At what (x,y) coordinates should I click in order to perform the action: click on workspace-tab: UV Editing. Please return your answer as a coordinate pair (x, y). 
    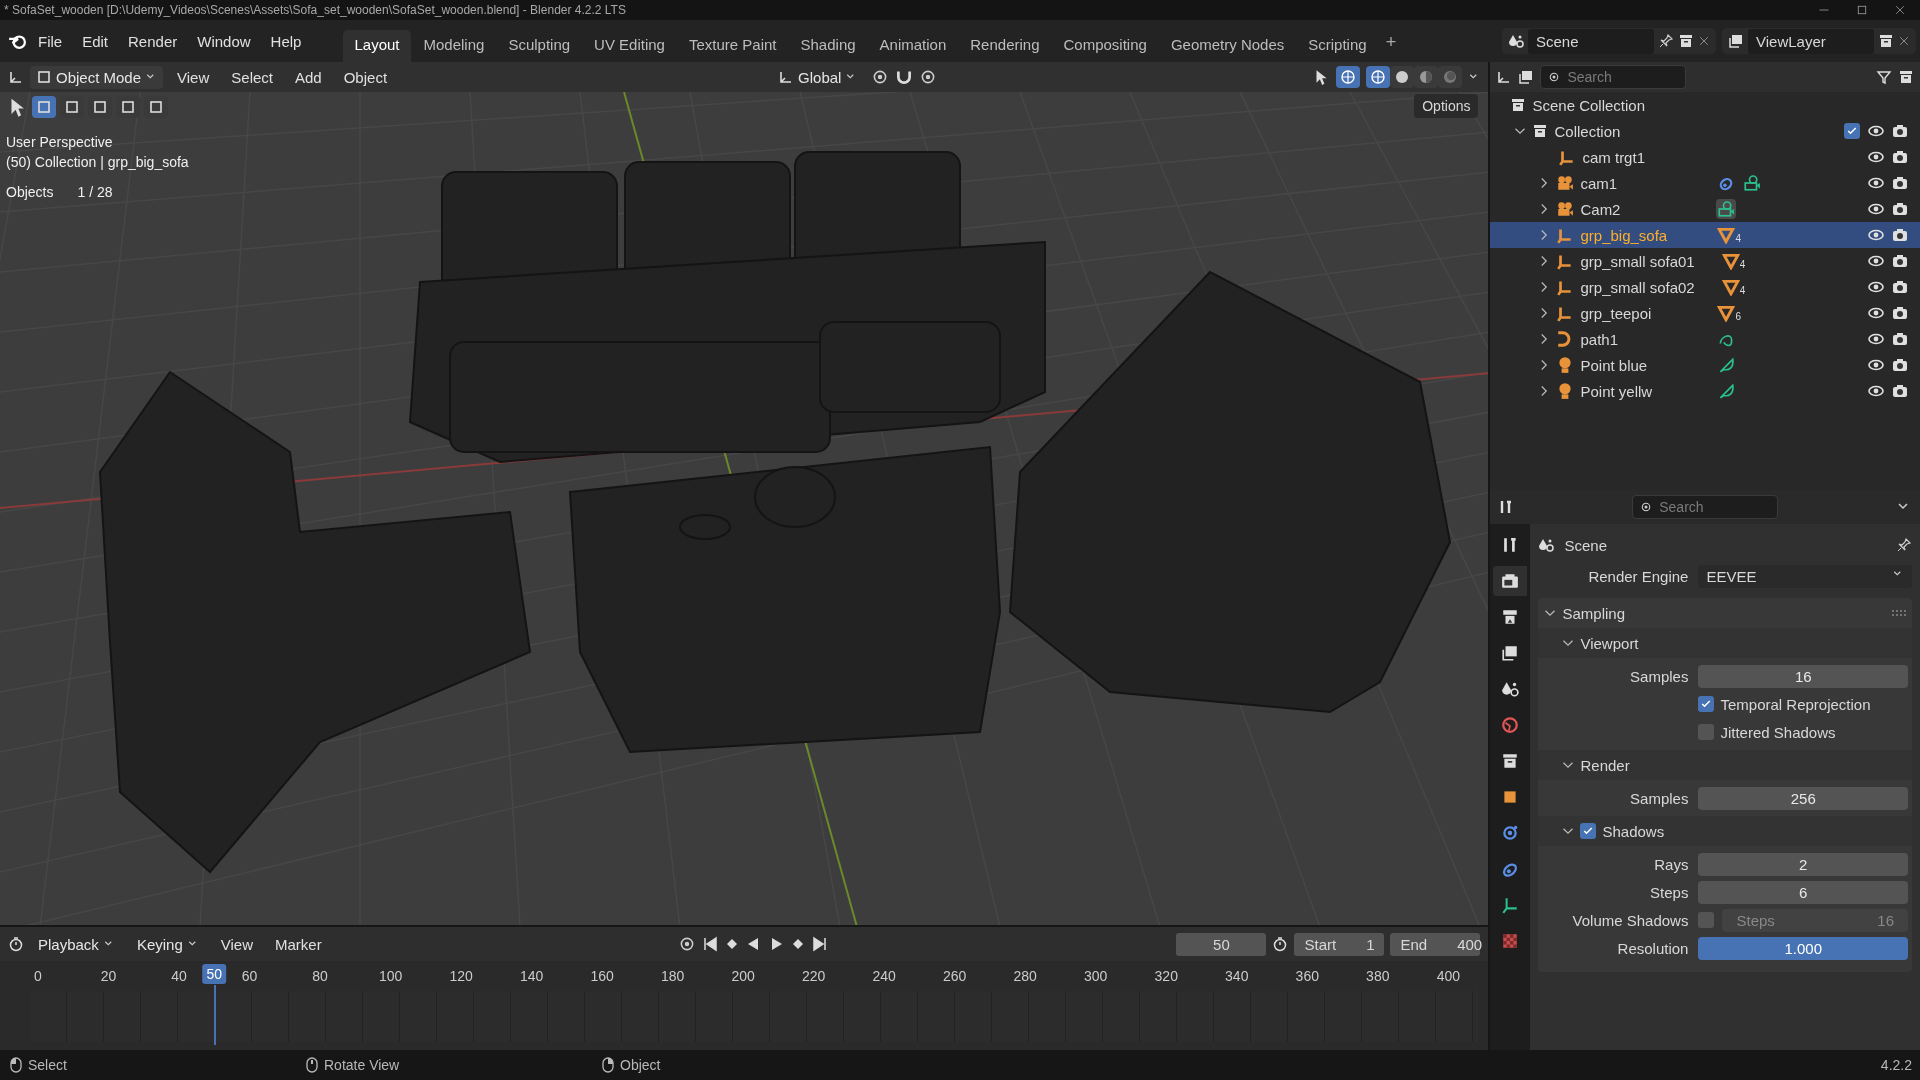
    Looking at the image, I should click on (629, 46).